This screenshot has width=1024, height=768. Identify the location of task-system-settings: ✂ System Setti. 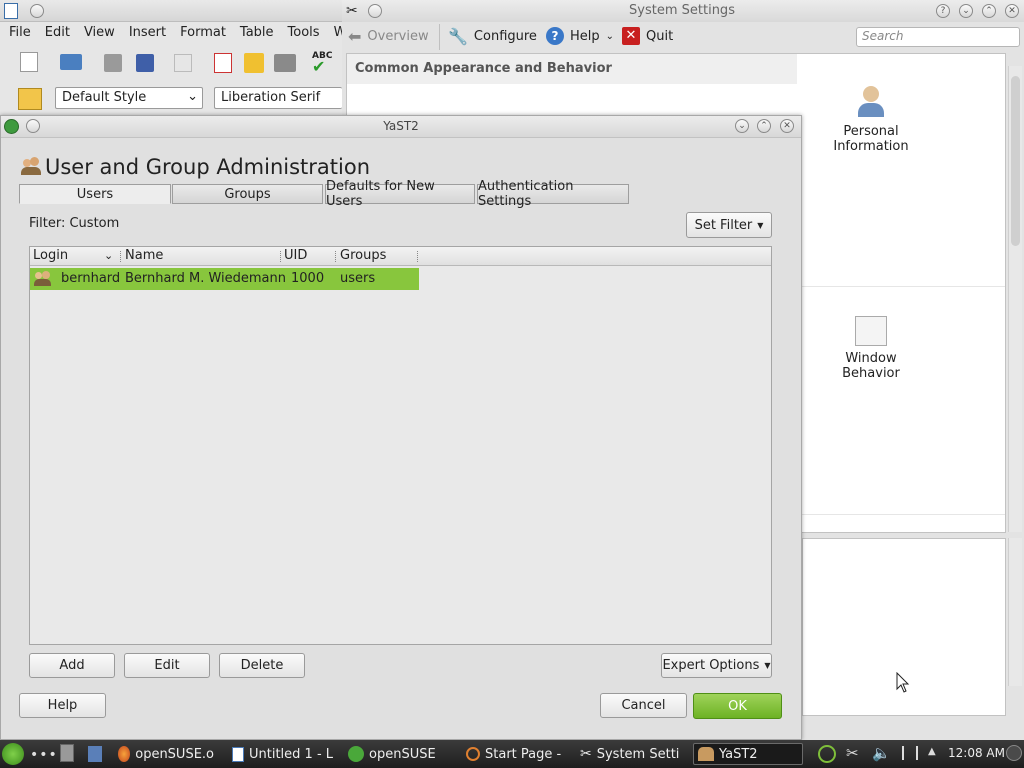
(630, 754).